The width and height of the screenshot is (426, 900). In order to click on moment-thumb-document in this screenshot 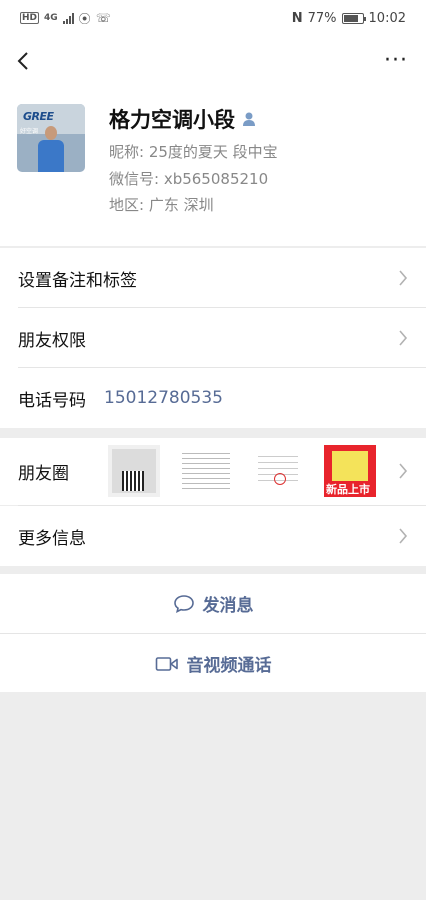, I will do `click(278, 471)`.